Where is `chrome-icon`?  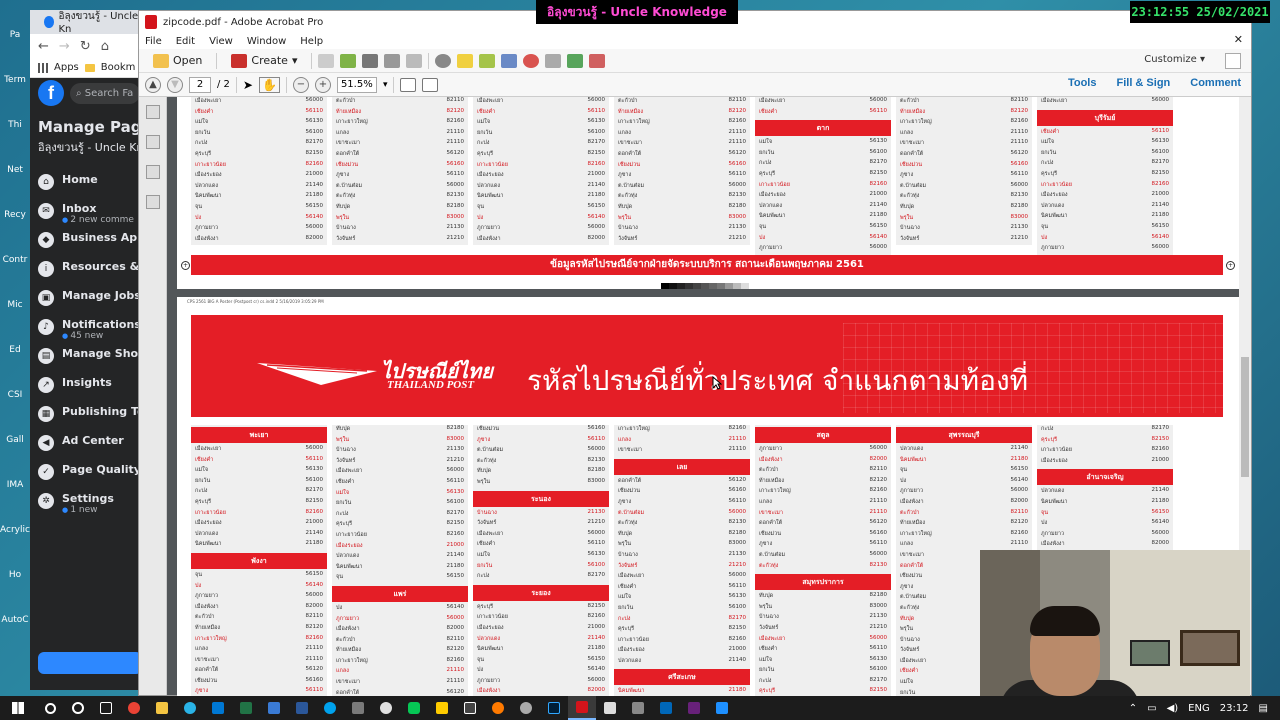 chrome-icon is located at coordinates (134, 708).